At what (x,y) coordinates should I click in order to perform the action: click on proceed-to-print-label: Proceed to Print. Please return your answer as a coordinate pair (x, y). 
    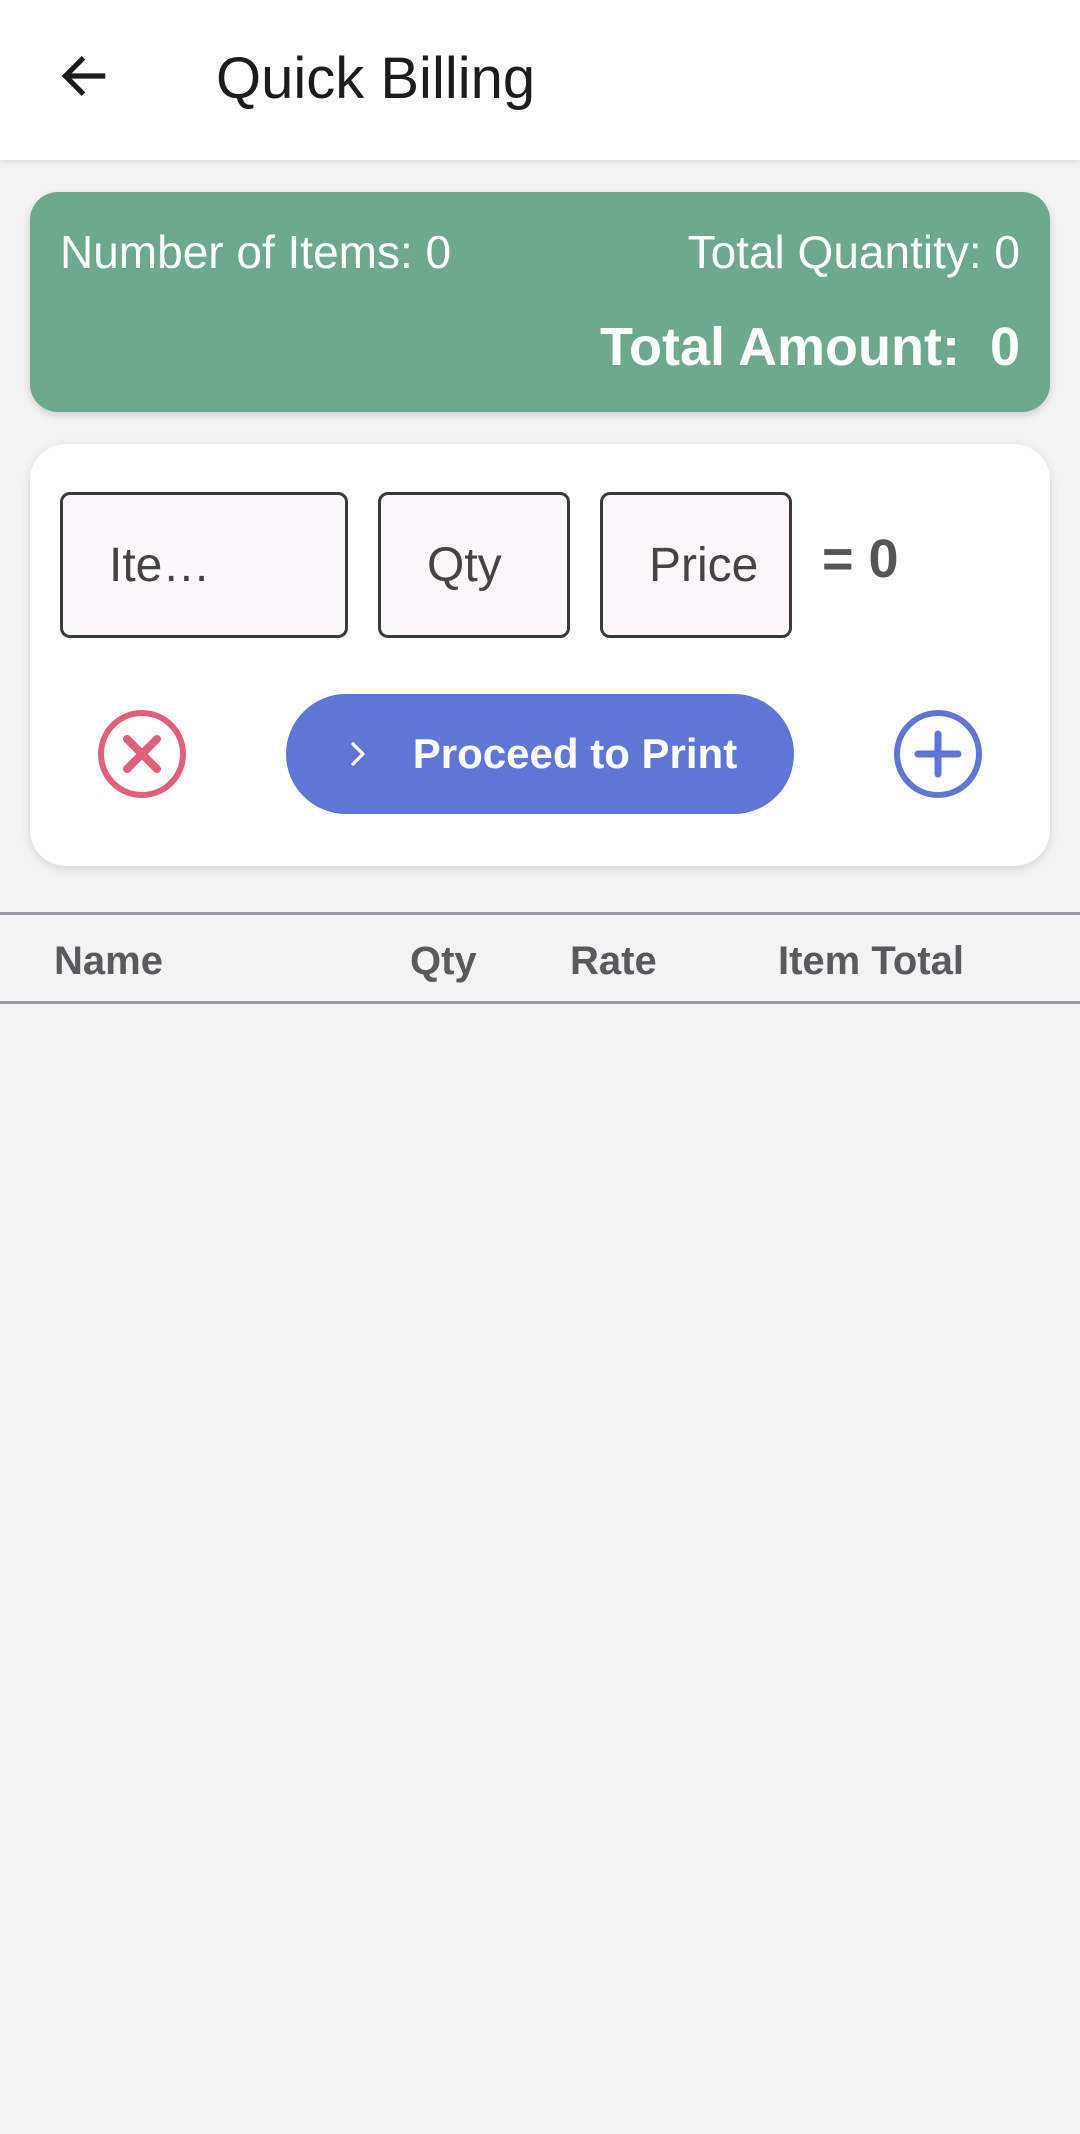
    Looking at the image, I should click on (575, 753).